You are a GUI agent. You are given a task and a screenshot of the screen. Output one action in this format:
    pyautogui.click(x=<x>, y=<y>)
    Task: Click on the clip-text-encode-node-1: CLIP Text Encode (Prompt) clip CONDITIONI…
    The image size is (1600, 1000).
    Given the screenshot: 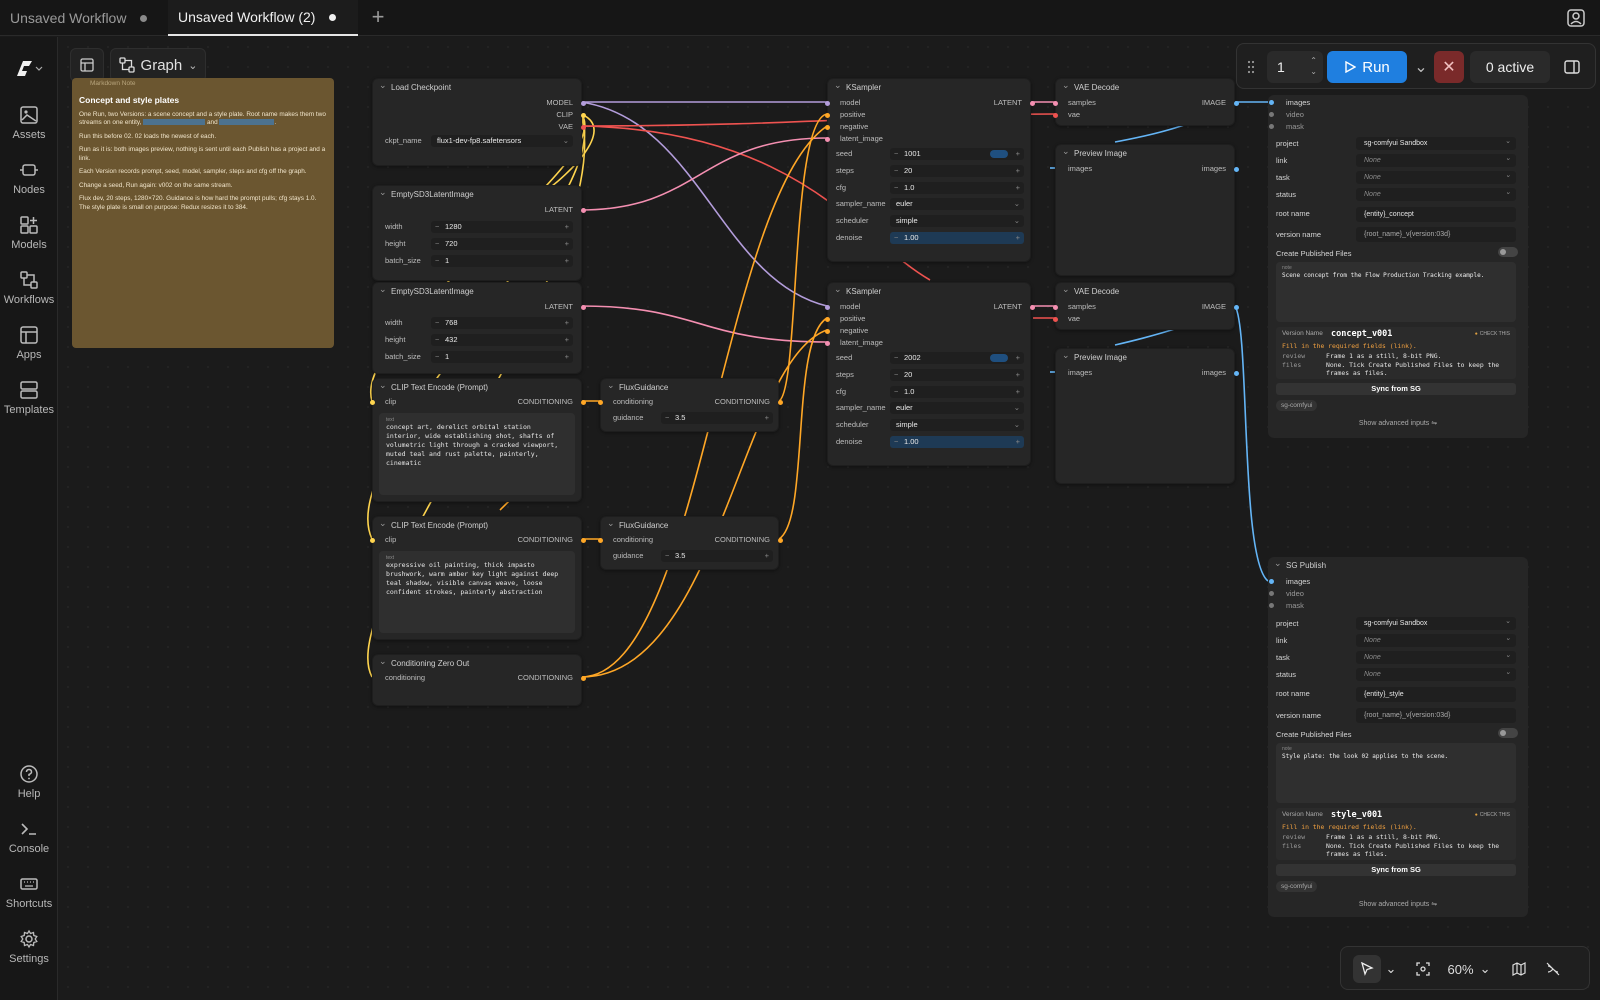 What is the action you would take?
    pyautogui.click(x=478, y=440)
    